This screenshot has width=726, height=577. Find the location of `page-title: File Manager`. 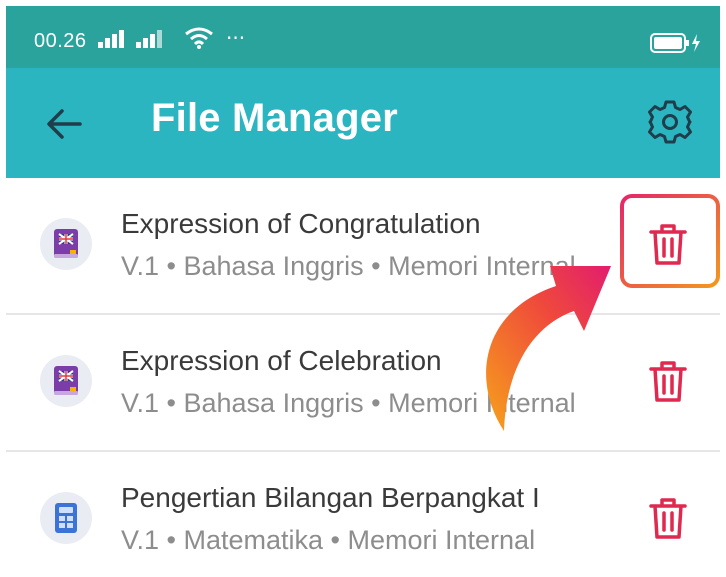

page-title: File Manager is located at coordinates (274, 118).